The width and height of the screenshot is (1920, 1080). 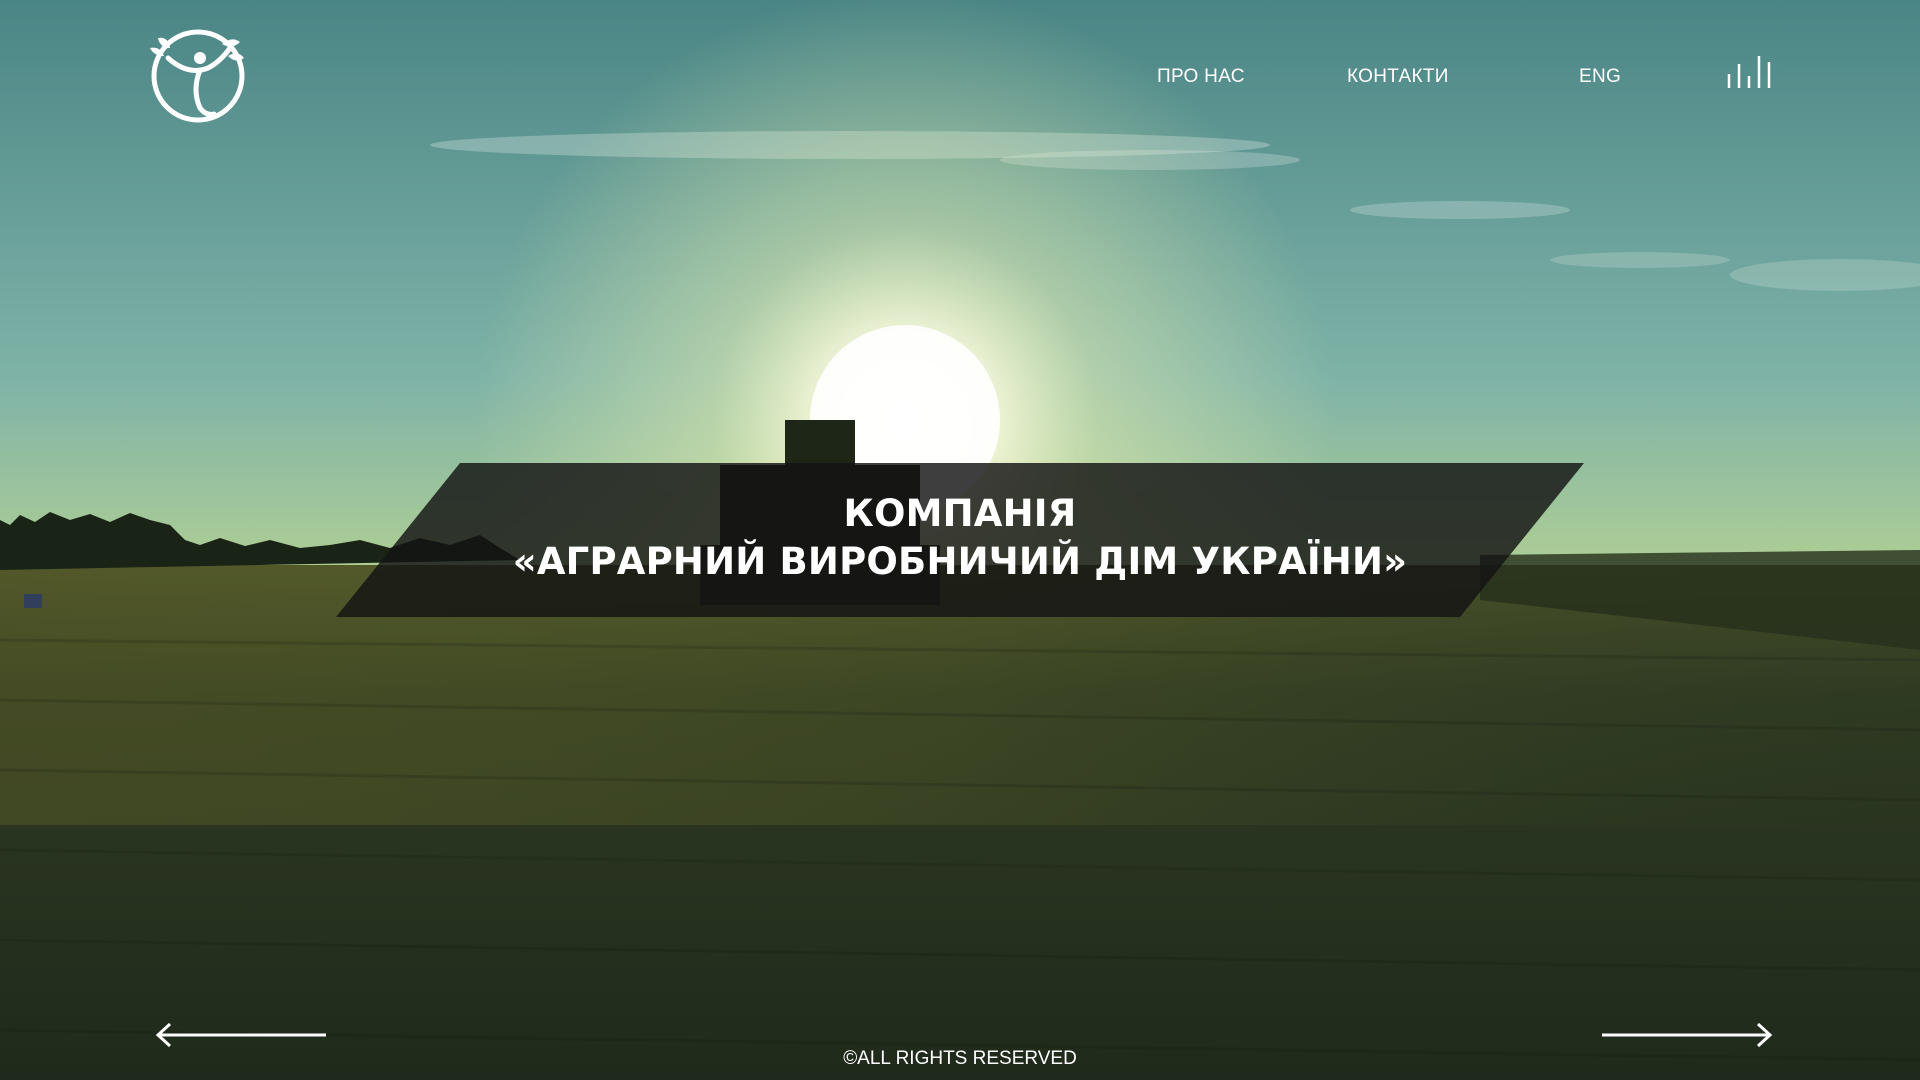 What do you see at coordinates (960, 1058) in the screenshot?
I see `copyright-text: ©ALL RIGHTS RESERVED` at bounding box center [960, 1058].